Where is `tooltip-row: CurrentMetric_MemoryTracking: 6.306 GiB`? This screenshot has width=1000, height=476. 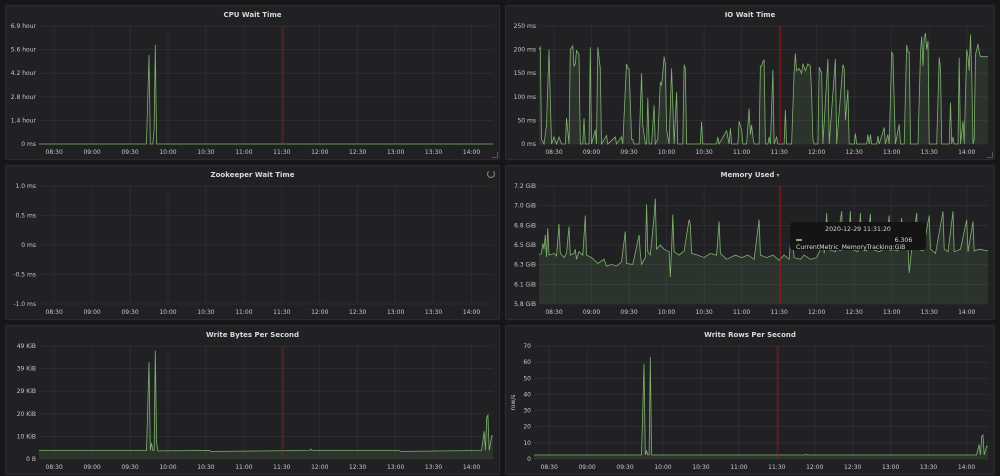
tooltip-row: CurrentMetric_MemoryTracking: 6.306 GiB is located at coordinates (858, 244).